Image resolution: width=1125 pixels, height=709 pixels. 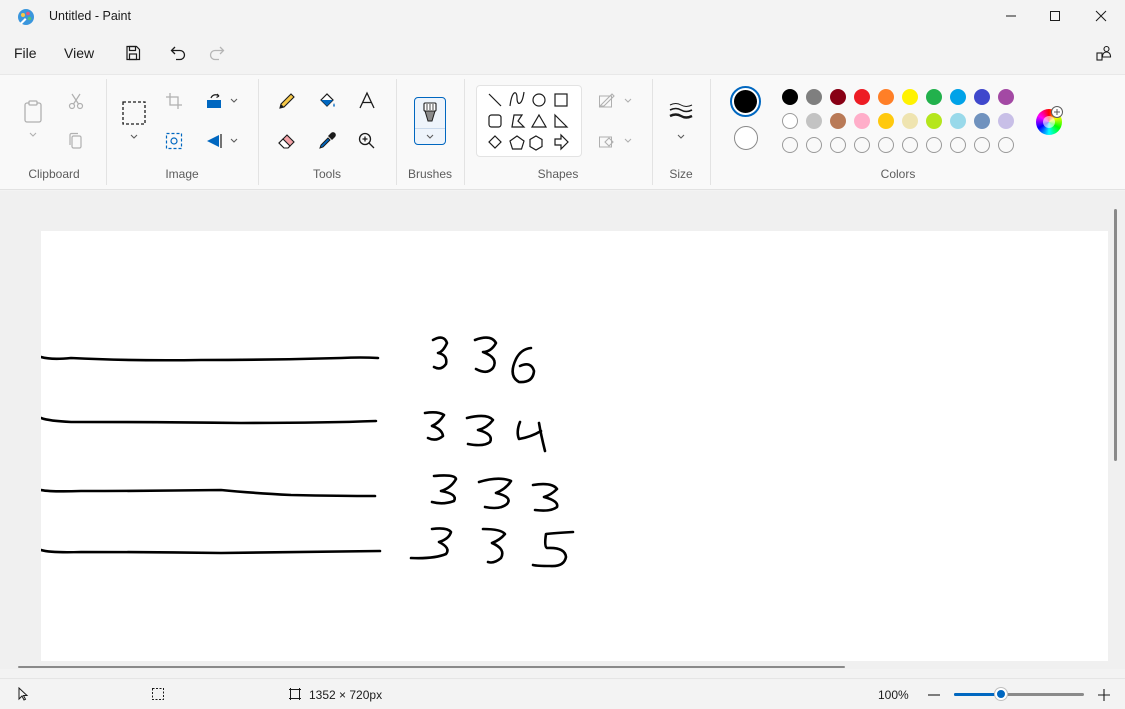 I want to click on line-shape, so click(x=495, y=100).